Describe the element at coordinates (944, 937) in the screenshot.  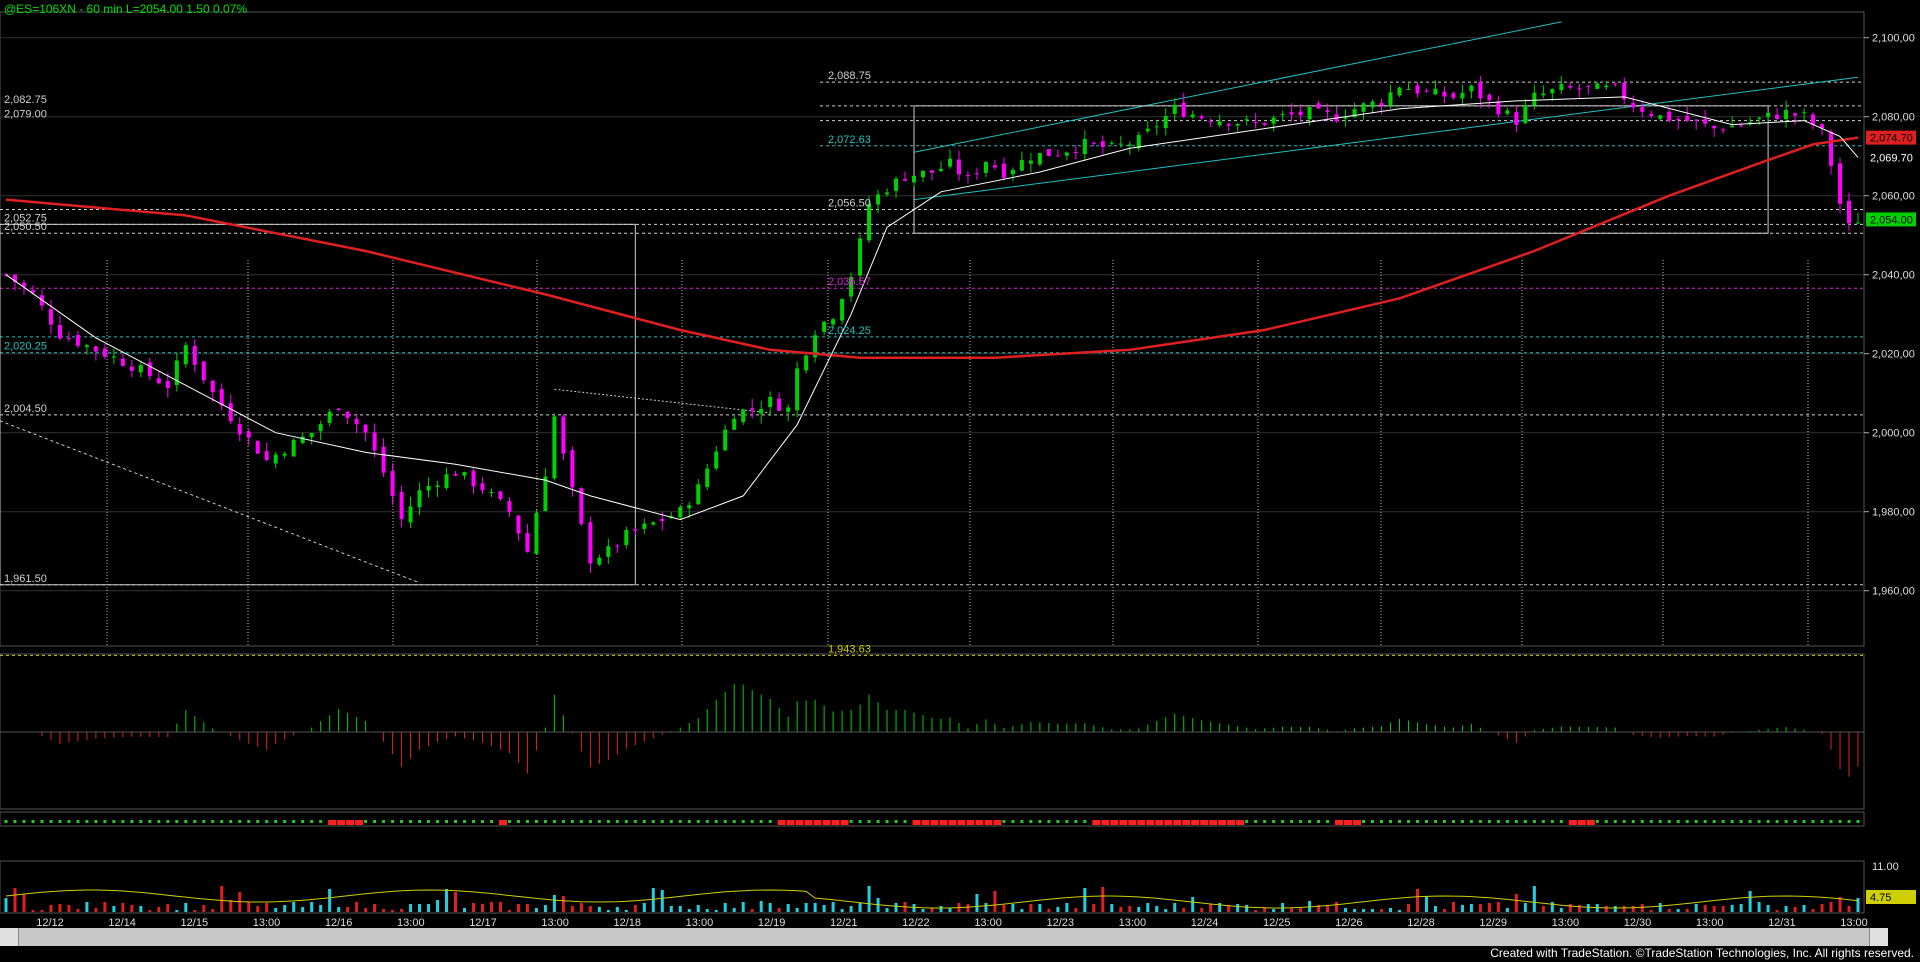
I see `horizontal-scrollbar` at that location.